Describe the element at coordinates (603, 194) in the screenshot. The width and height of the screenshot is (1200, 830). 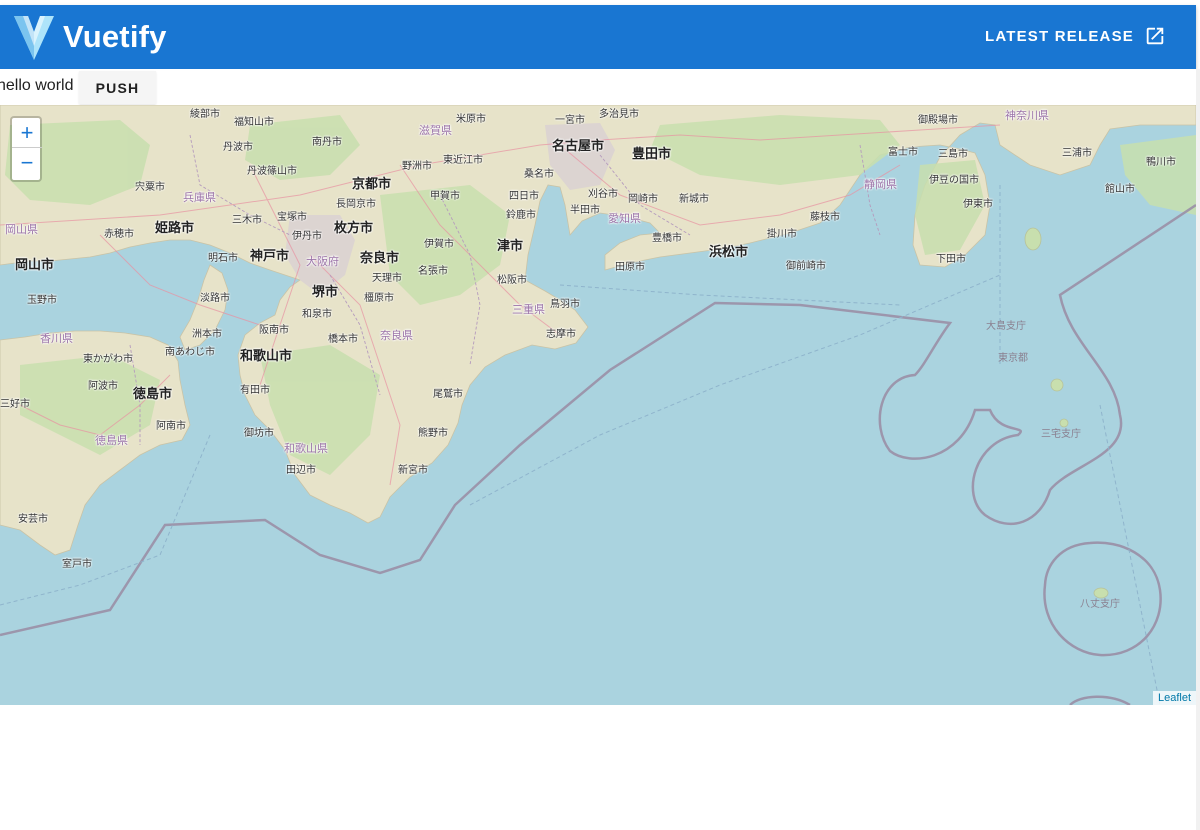
I see `map-label: 刈谷市` at that location.